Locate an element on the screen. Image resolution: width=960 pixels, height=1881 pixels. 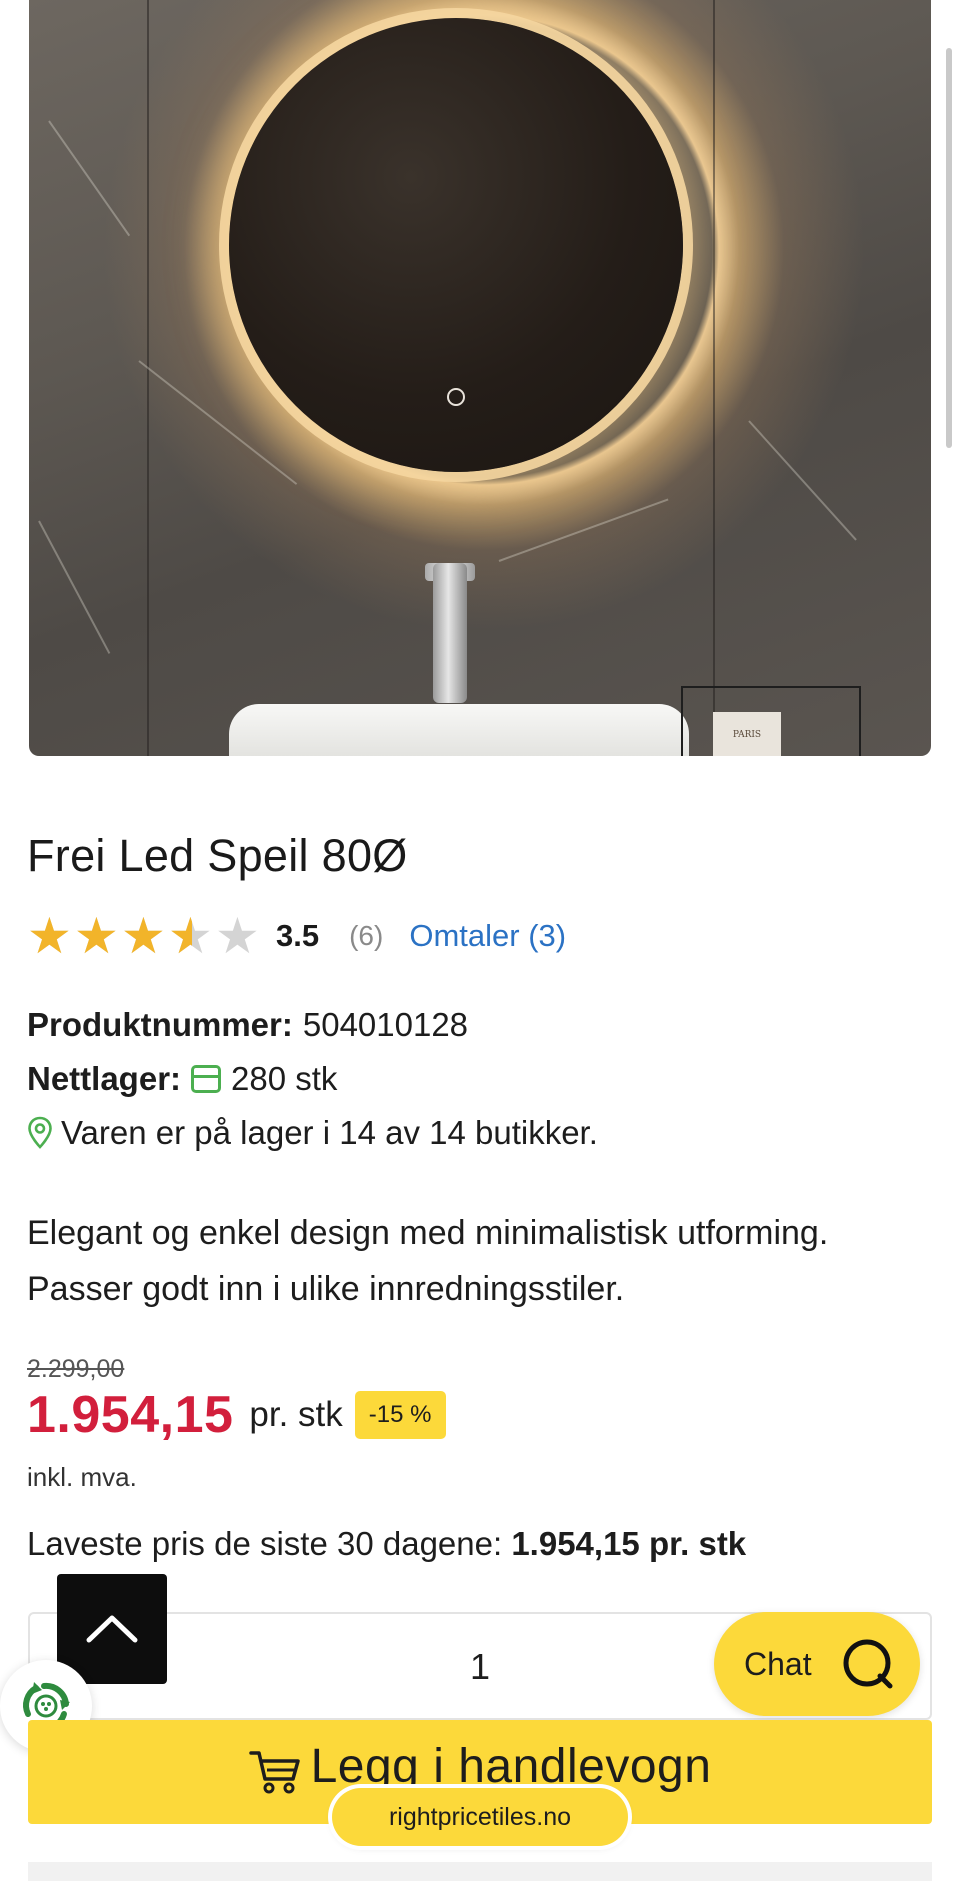
rating-row: ★★★★★★★★★★ 3.5 (6) Omtaler (3) is located at coordinates (296, 936).